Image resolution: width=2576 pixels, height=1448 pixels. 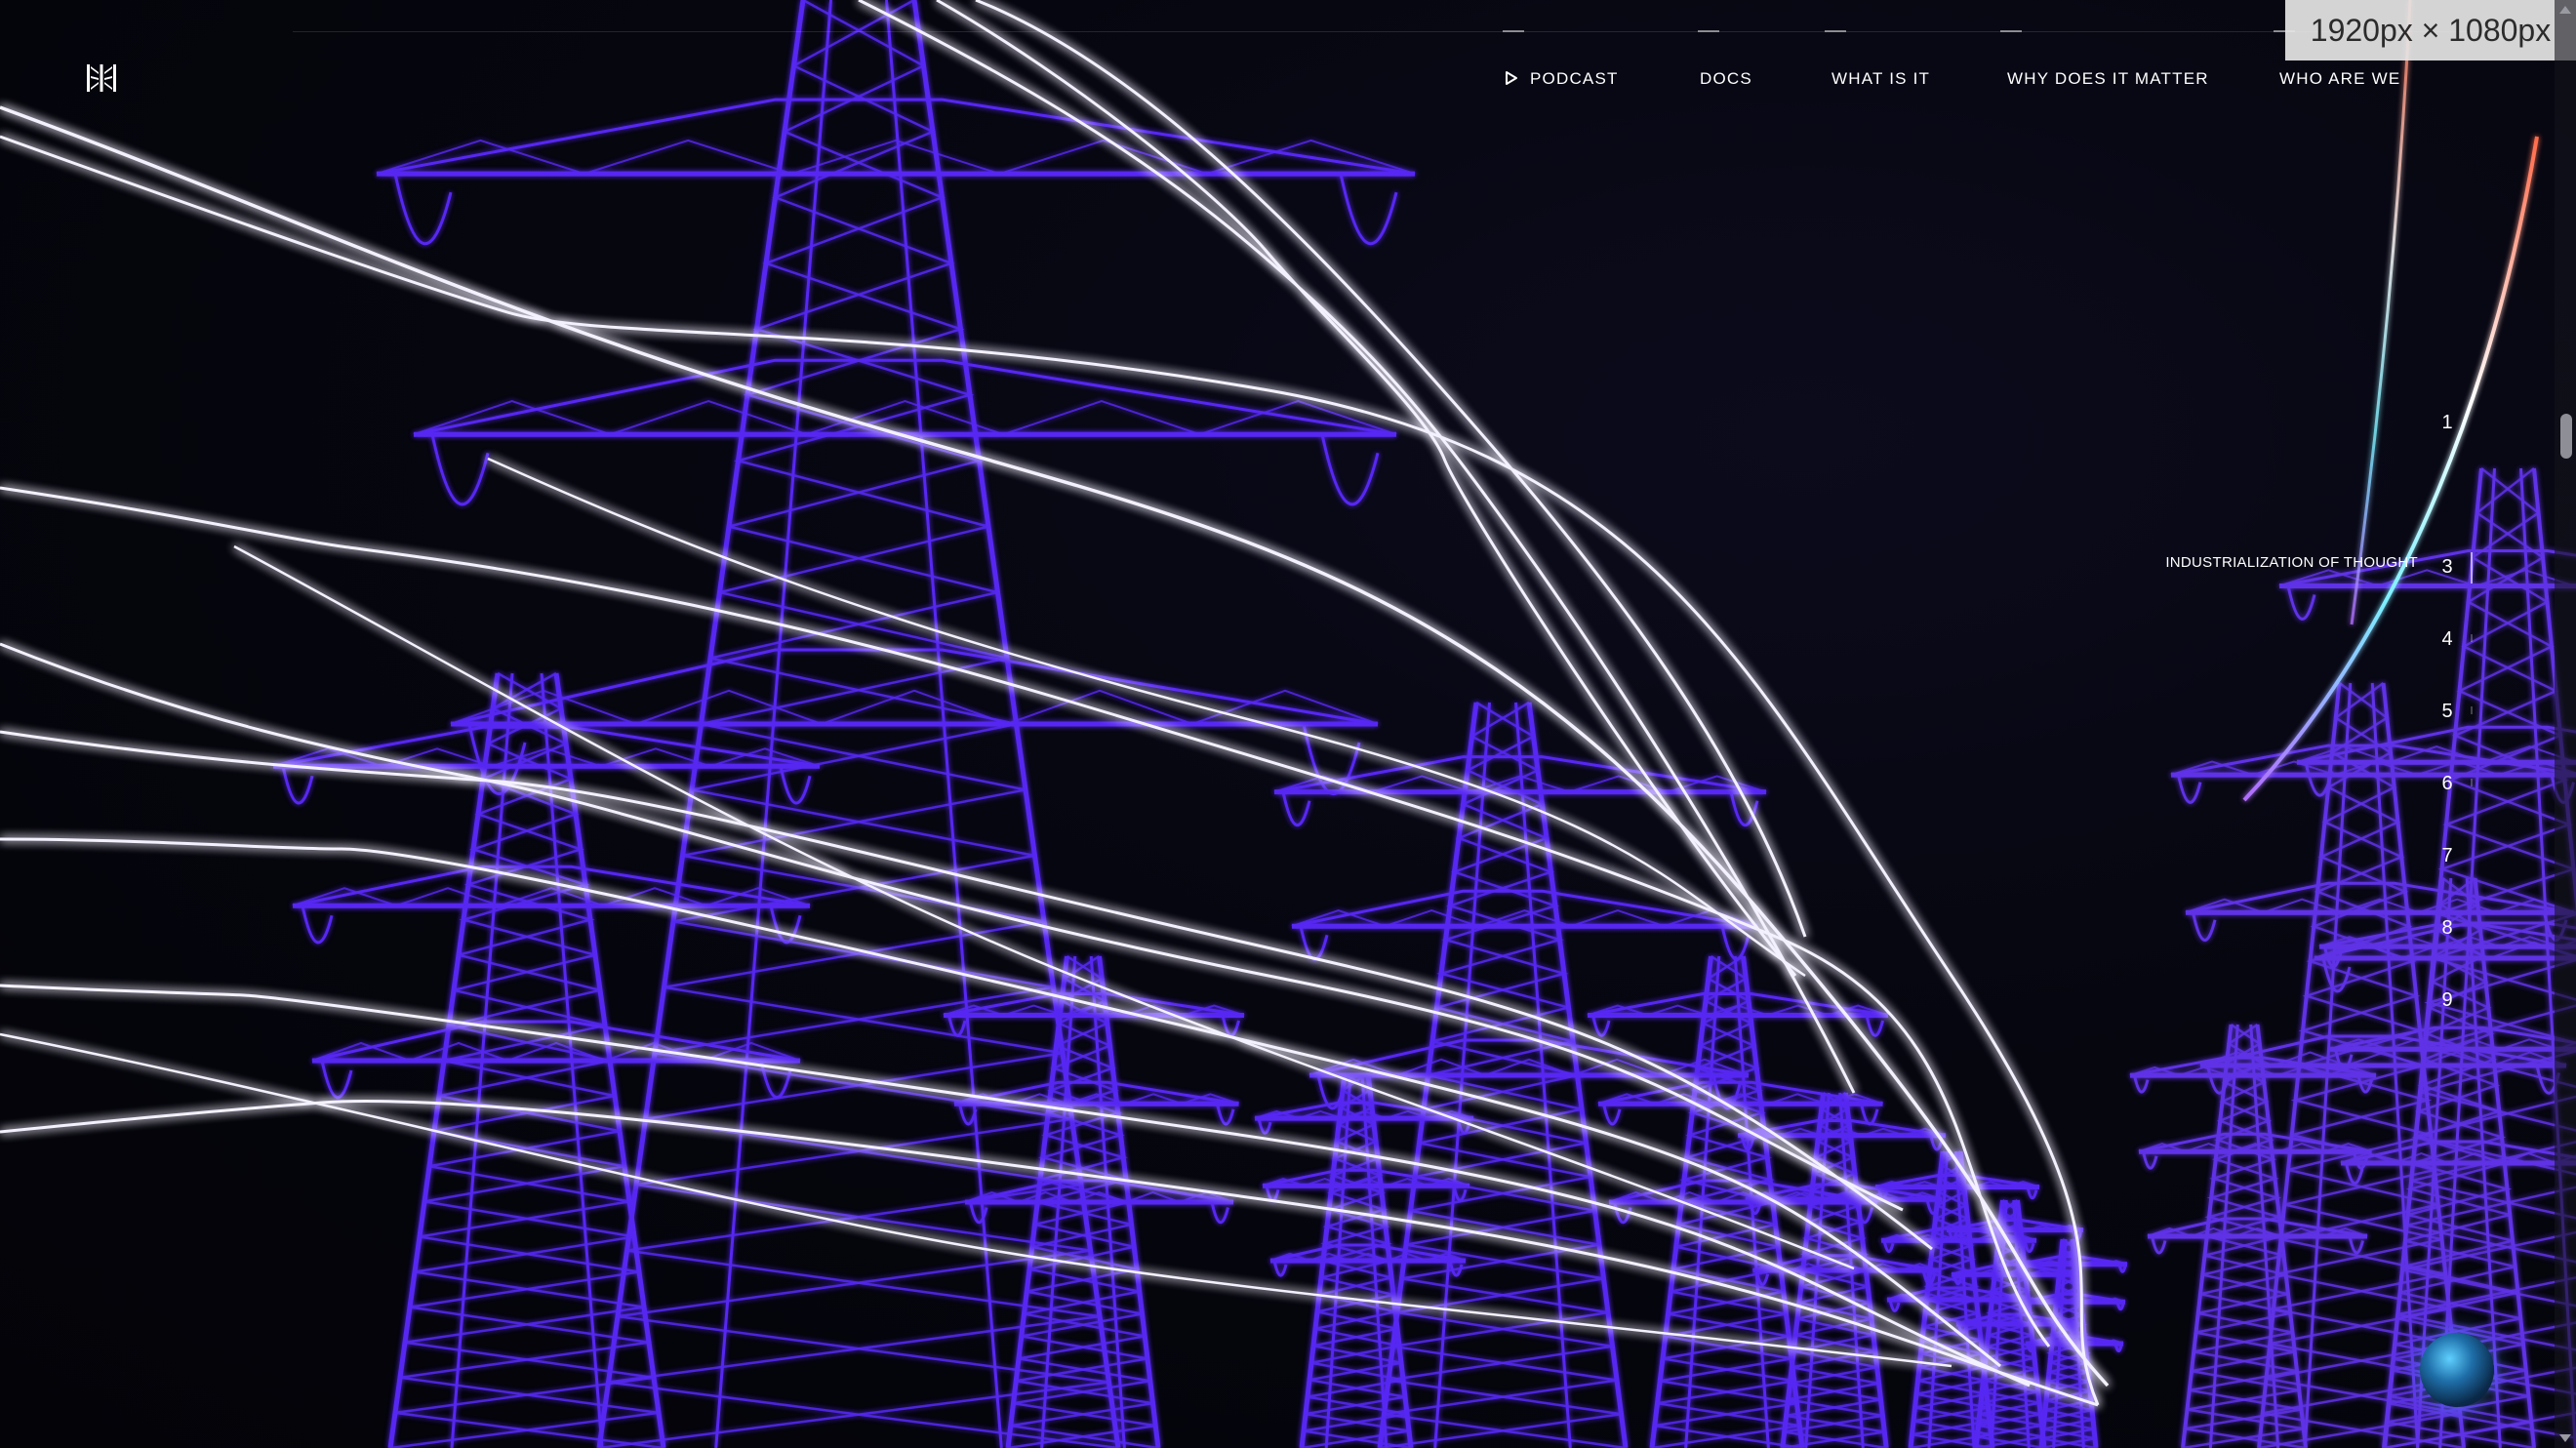 I want to click on nav-why-does-it-matter: WHY DOES IT MATTER, so click(x=2108, y=79).